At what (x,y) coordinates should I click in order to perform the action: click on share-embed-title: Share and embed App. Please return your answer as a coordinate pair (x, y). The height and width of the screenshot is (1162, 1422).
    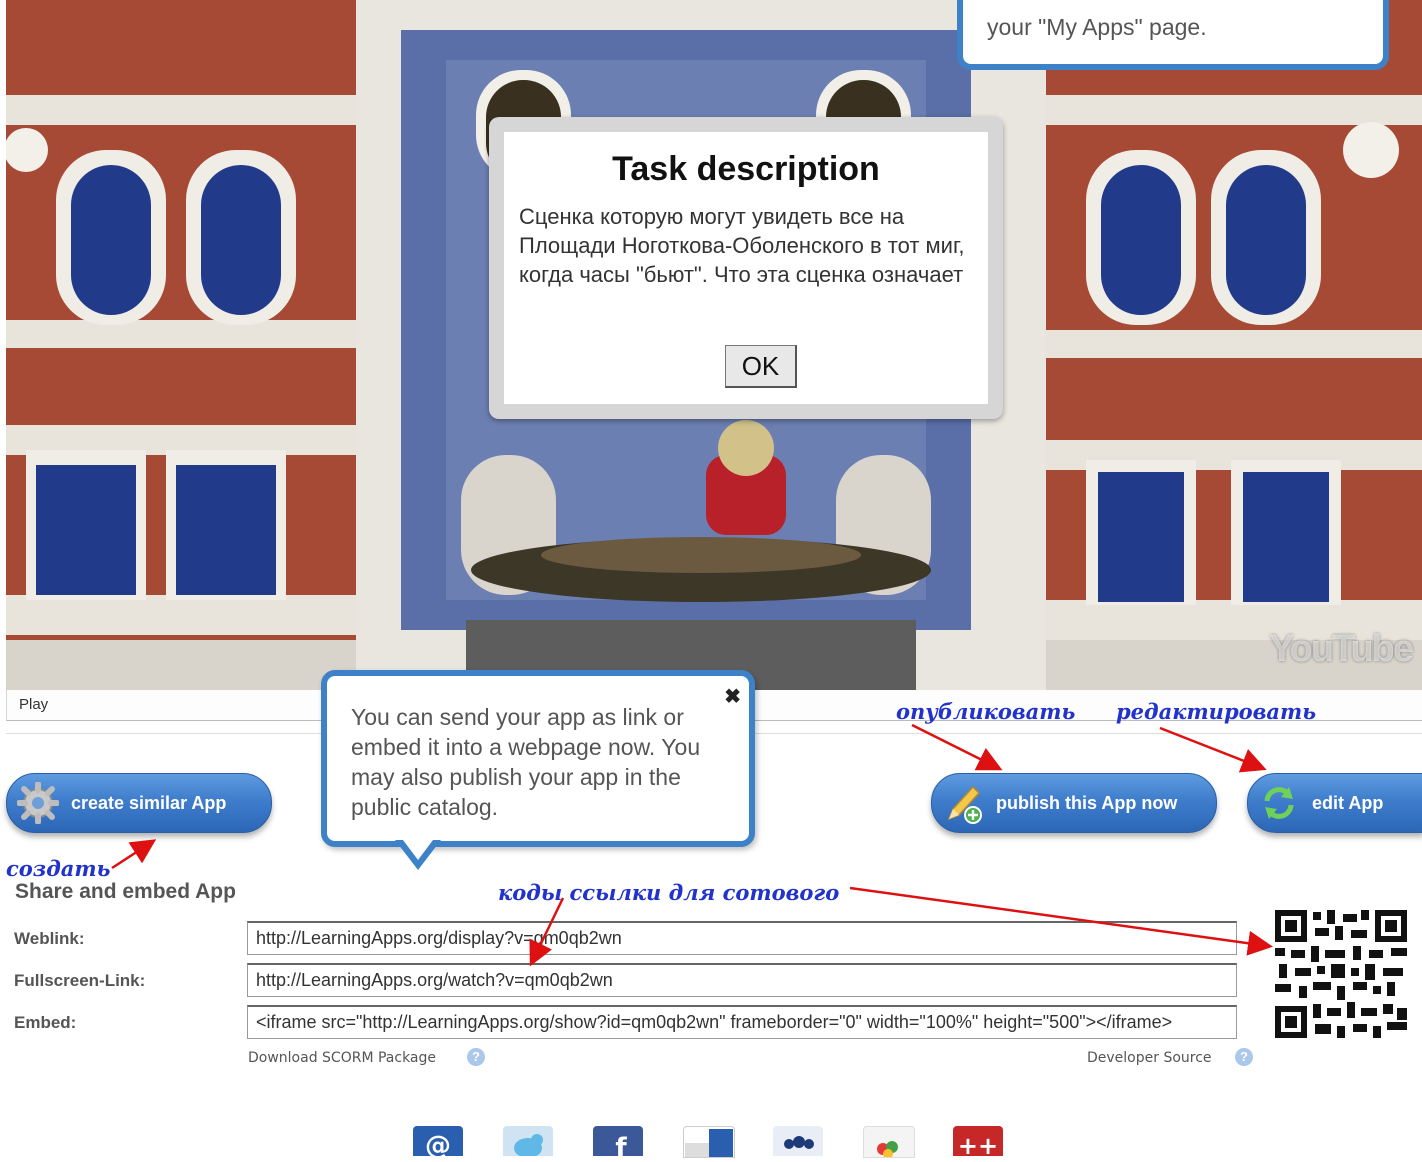
    Looking at the image, I should click on (125, 891).